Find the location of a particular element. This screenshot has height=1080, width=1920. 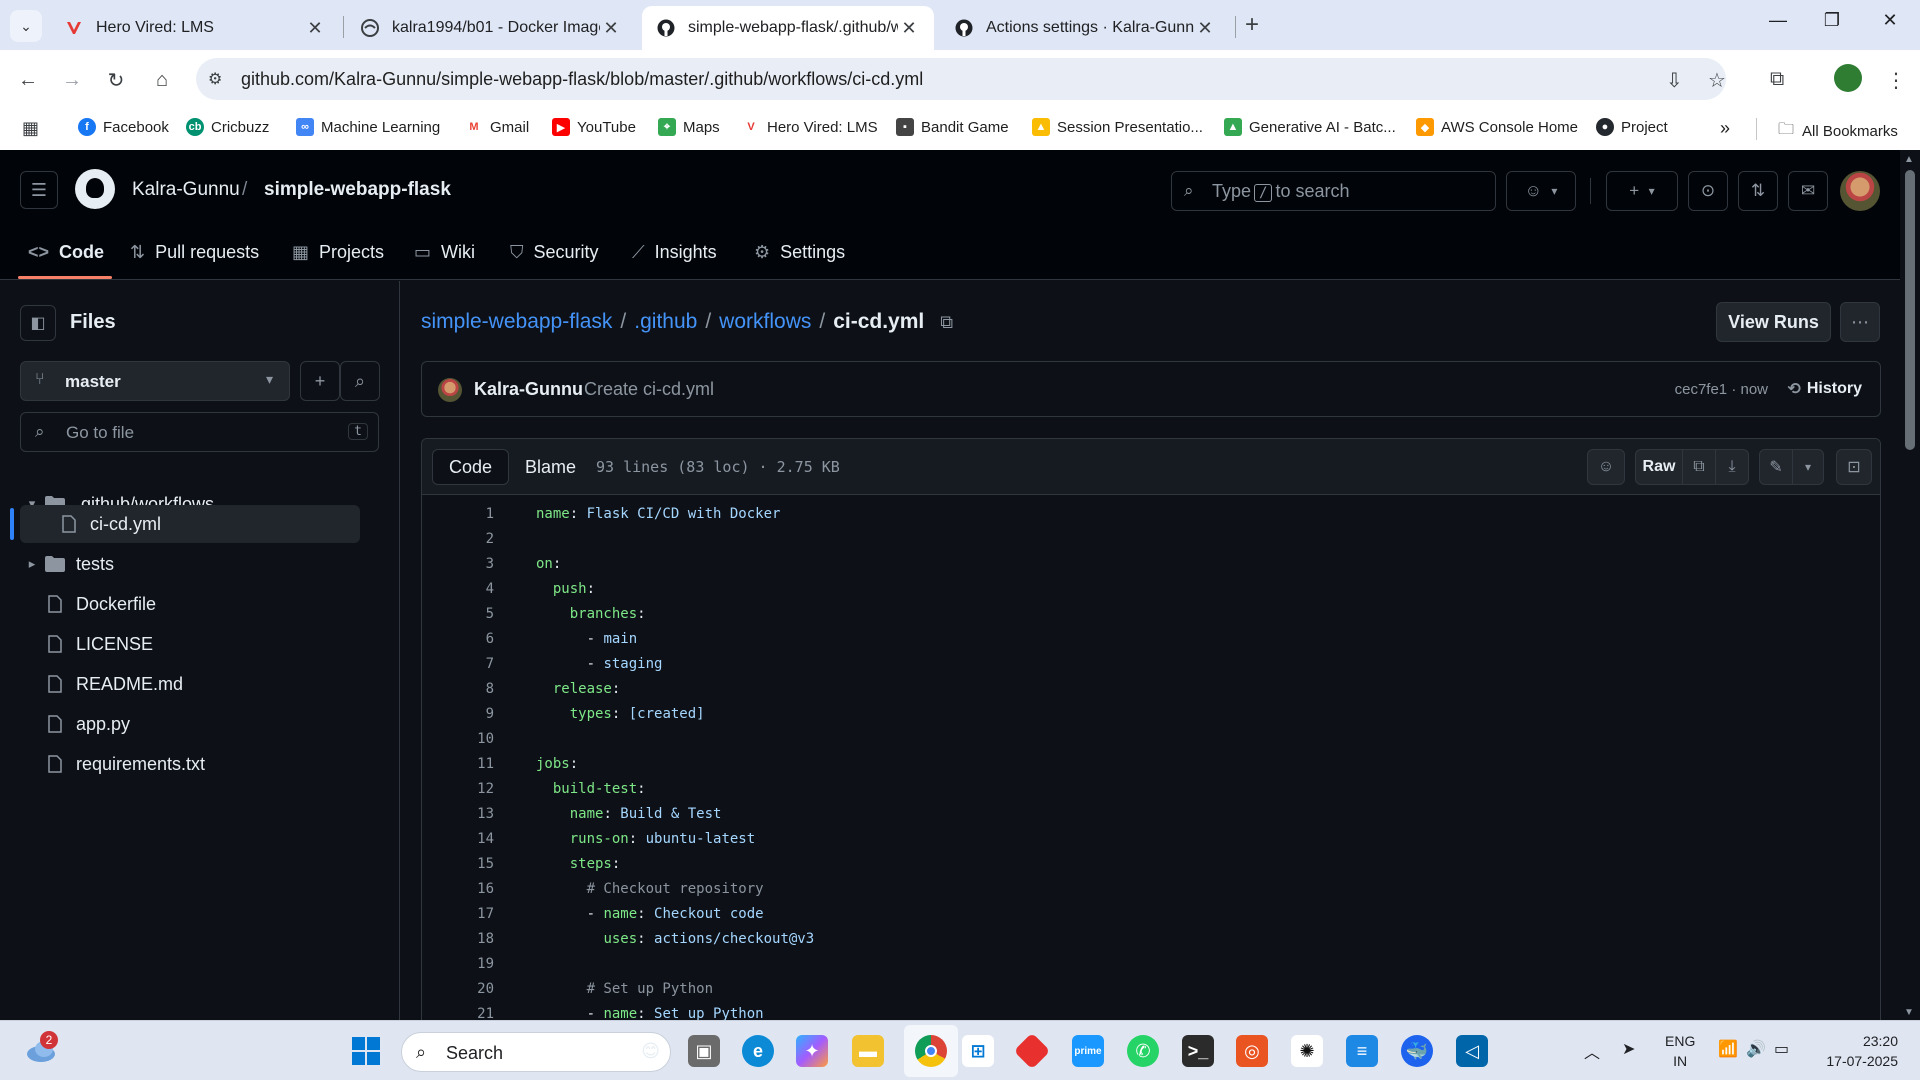

line-number: 14 is located at coordinates (458, 839).